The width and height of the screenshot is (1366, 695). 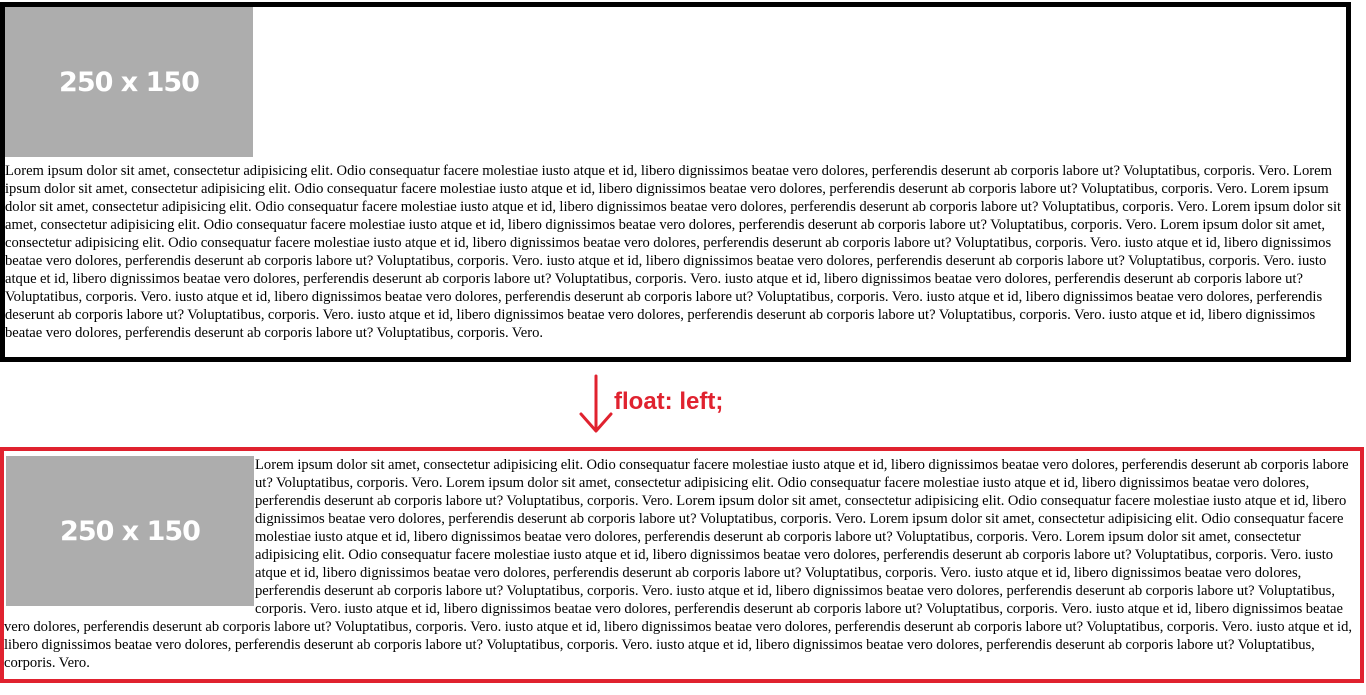 I want to click on placeholder-image-floated: 250 x 150, so click(x=130, y=531).